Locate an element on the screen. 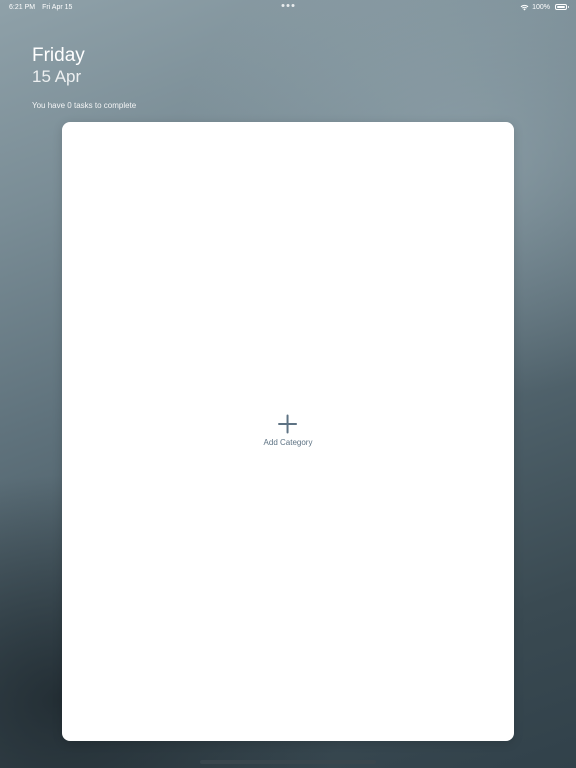 The image size is (576, 768). status-left: 6:21 PM Fri Apr 15 is located at coordinates (40, 7).